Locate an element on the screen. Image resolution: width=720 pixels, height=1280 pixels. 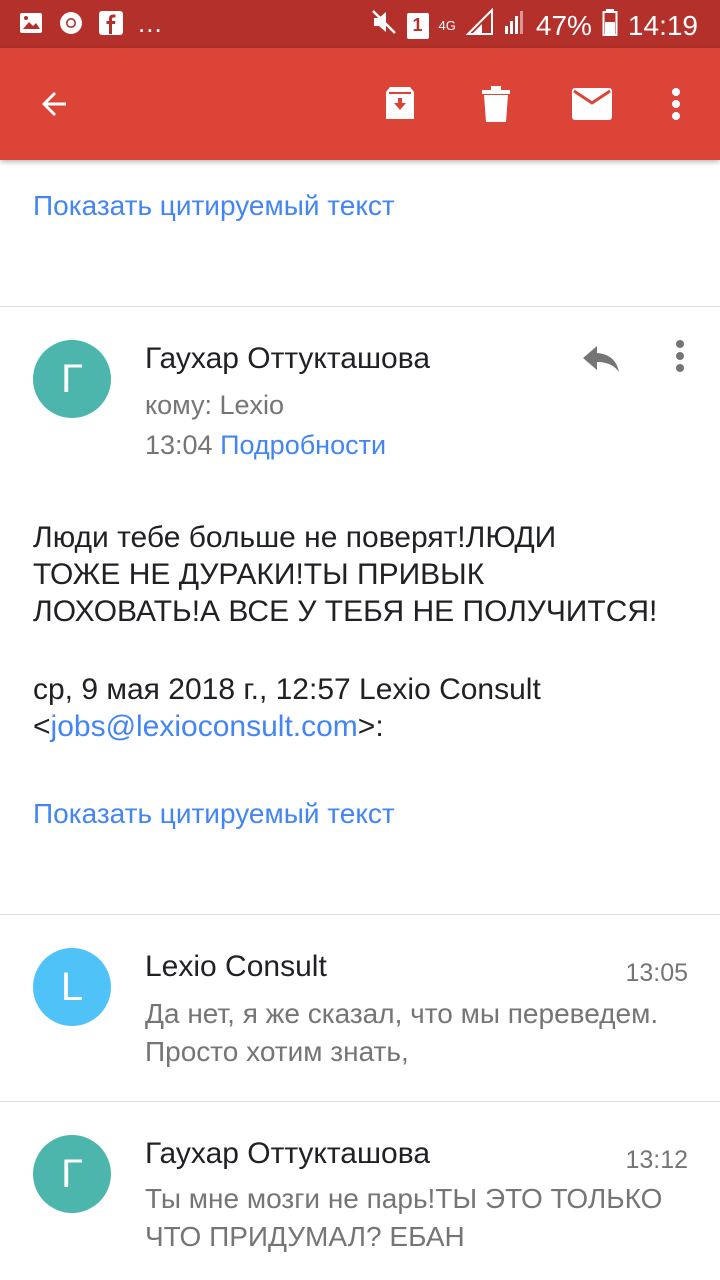
quote-lt: < is located at coordinates (42, 726).